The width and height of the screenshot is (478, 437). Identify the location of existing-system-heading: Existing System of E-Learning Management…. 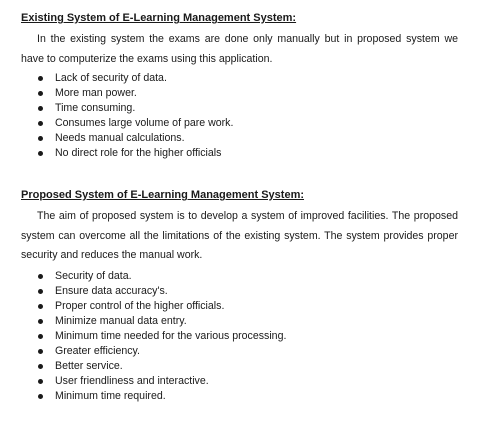
(159, 18).